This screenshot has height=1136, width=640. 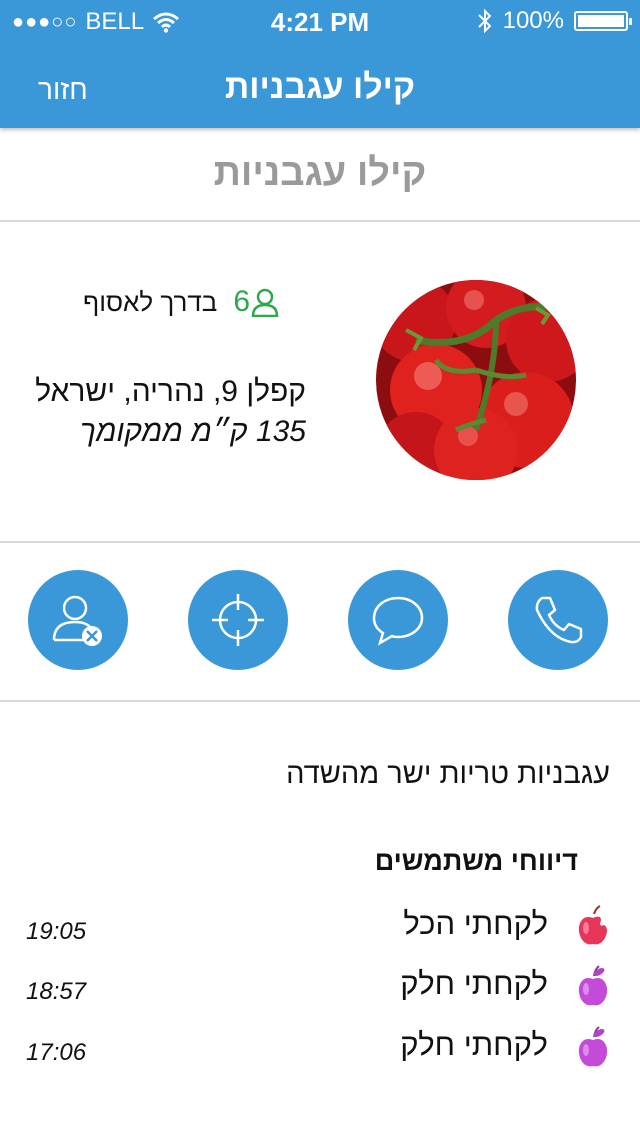 I want to click on address-block: קפלן 9, נהריה, ישראל 135 ק״מ ממקומך, so click(x=156, y=412).